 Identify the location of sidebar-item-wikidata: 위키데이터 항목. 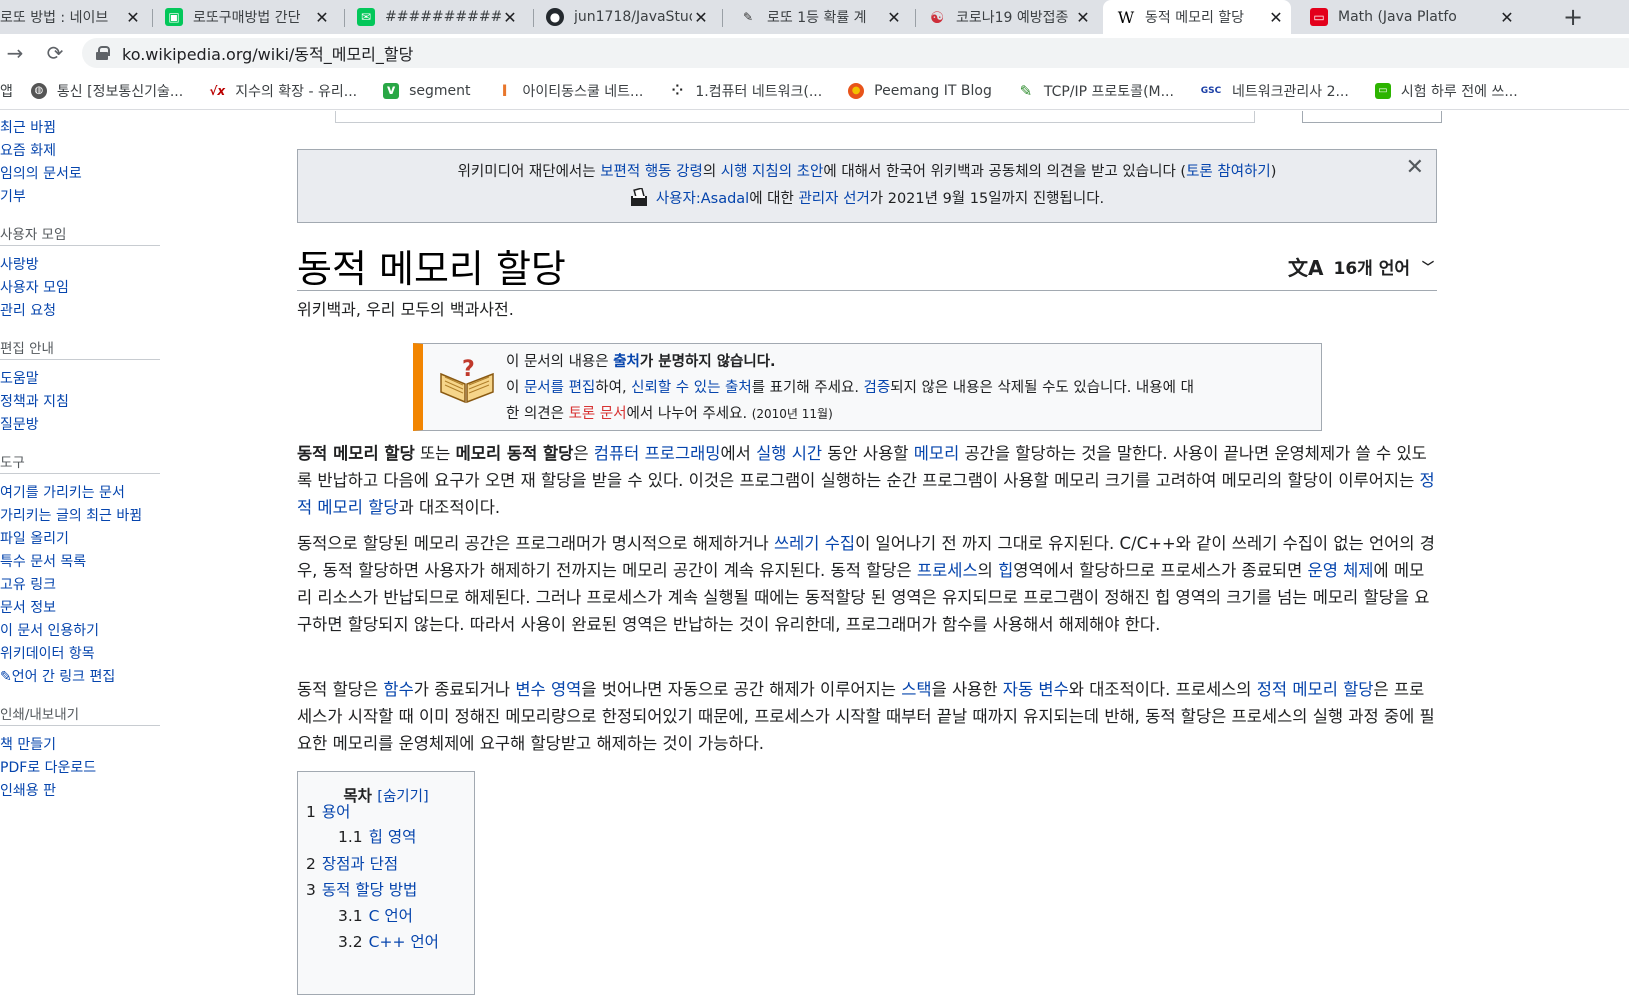
(85, 654).